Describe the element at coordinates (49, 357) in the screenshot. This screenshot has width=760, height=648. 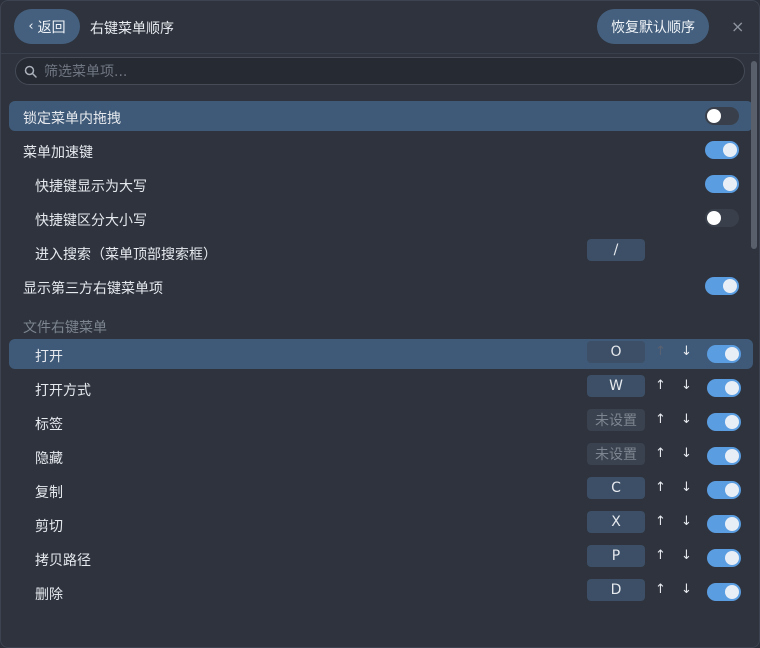
I see `menu-item-label: 打开` at that location.